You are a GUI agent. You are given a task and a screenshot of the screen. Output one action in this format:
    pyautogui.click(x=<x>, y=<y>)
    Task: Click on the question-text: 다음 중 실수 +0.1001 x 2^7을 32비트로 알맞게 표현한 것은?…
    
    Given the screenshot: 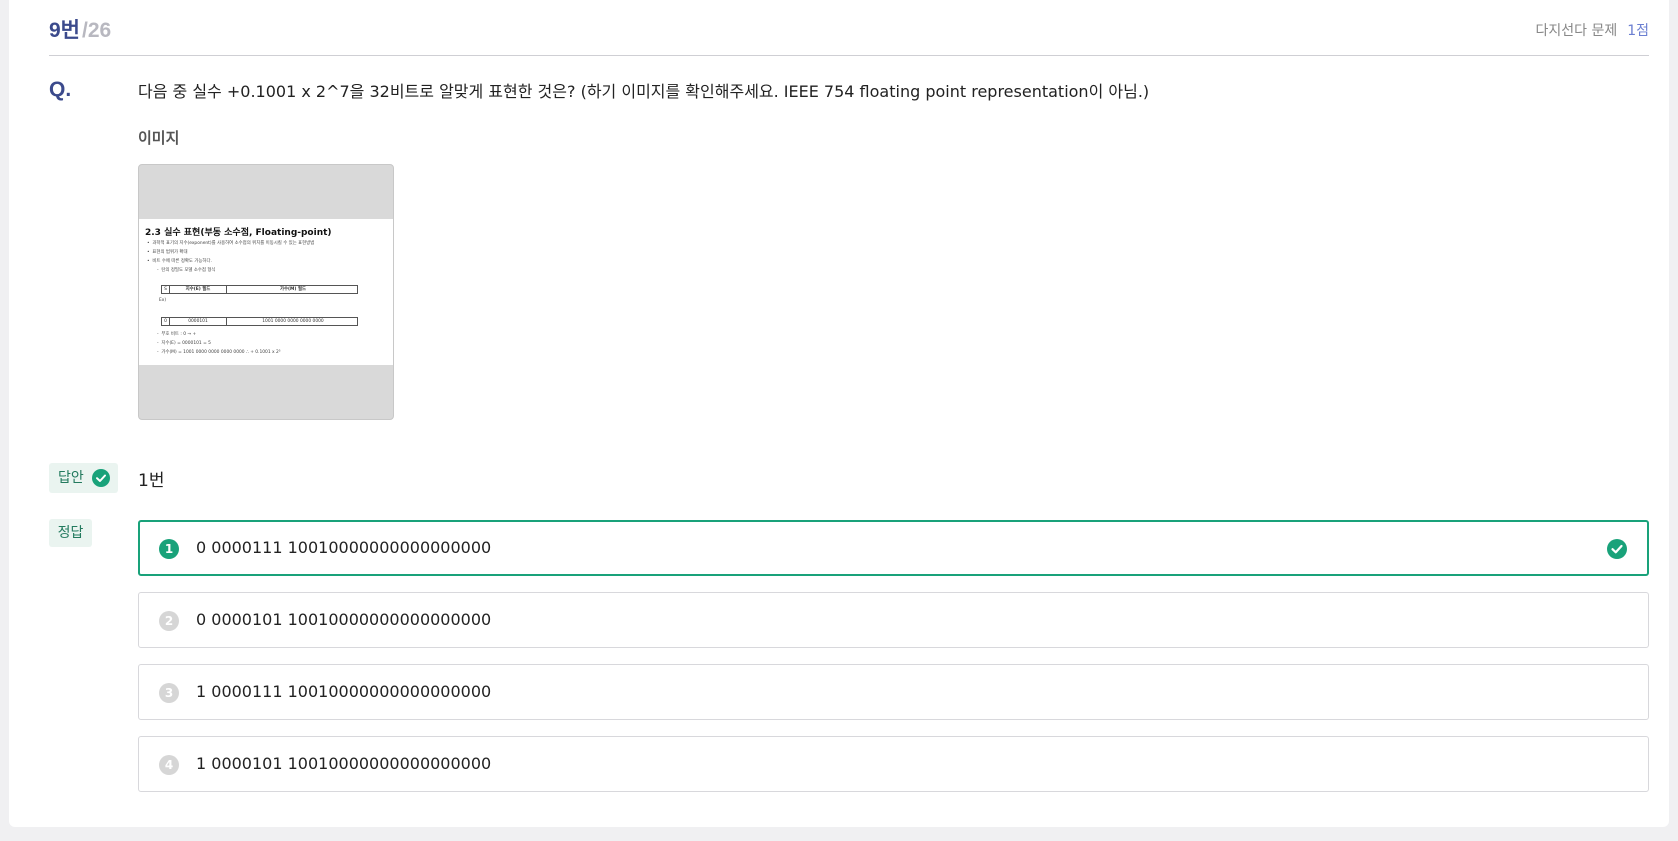 What is the action you would take?
    pyautogui.click(x=644, y=91)
    